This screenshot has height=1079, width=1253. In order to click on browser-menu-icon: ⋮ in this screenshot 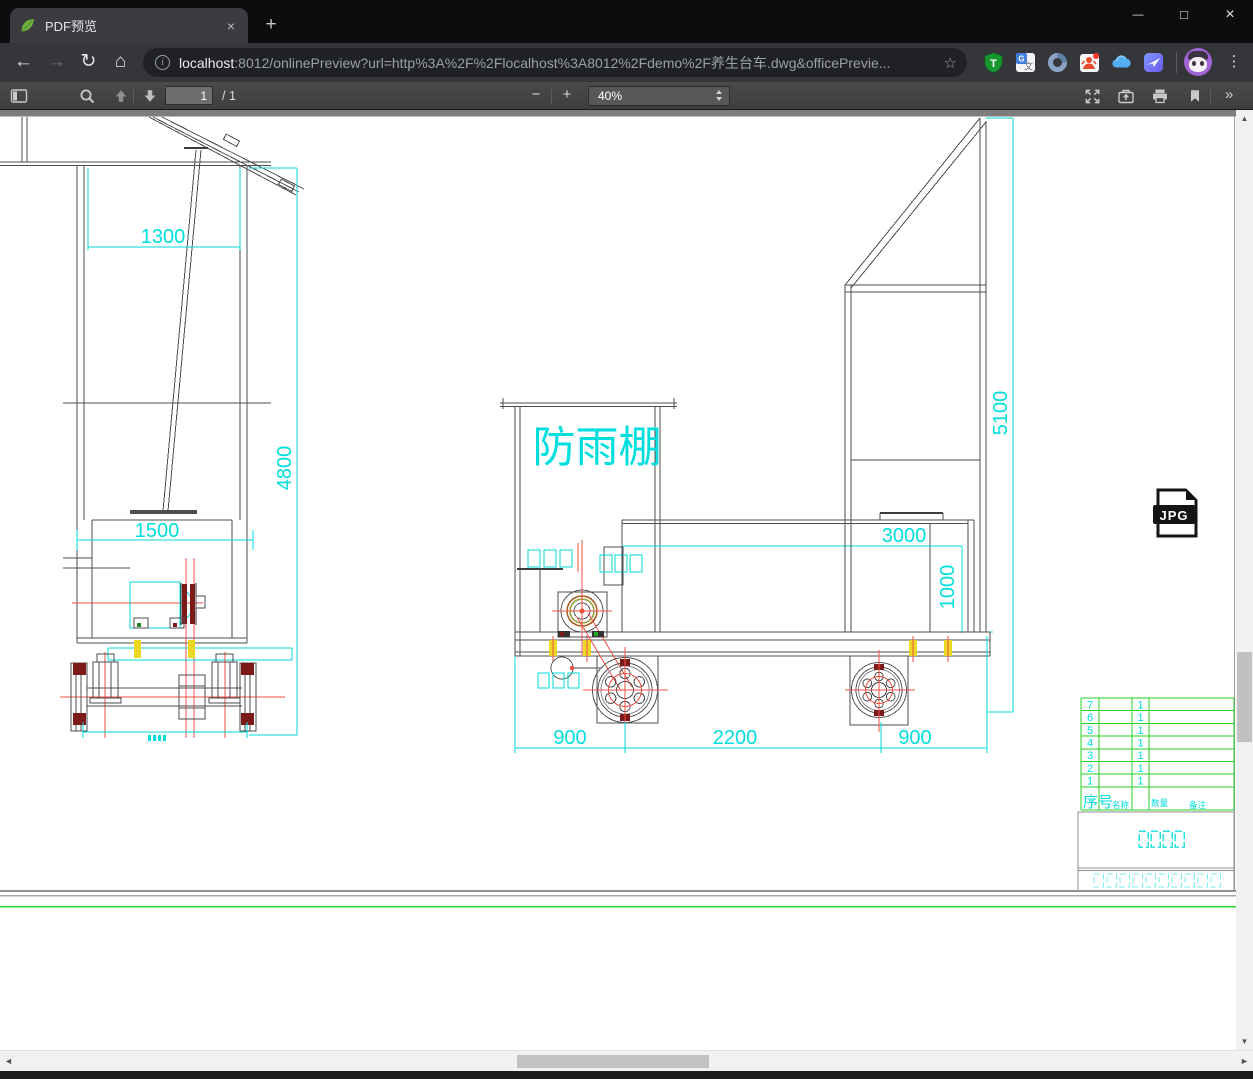, I will do `click(1234, 62)`.